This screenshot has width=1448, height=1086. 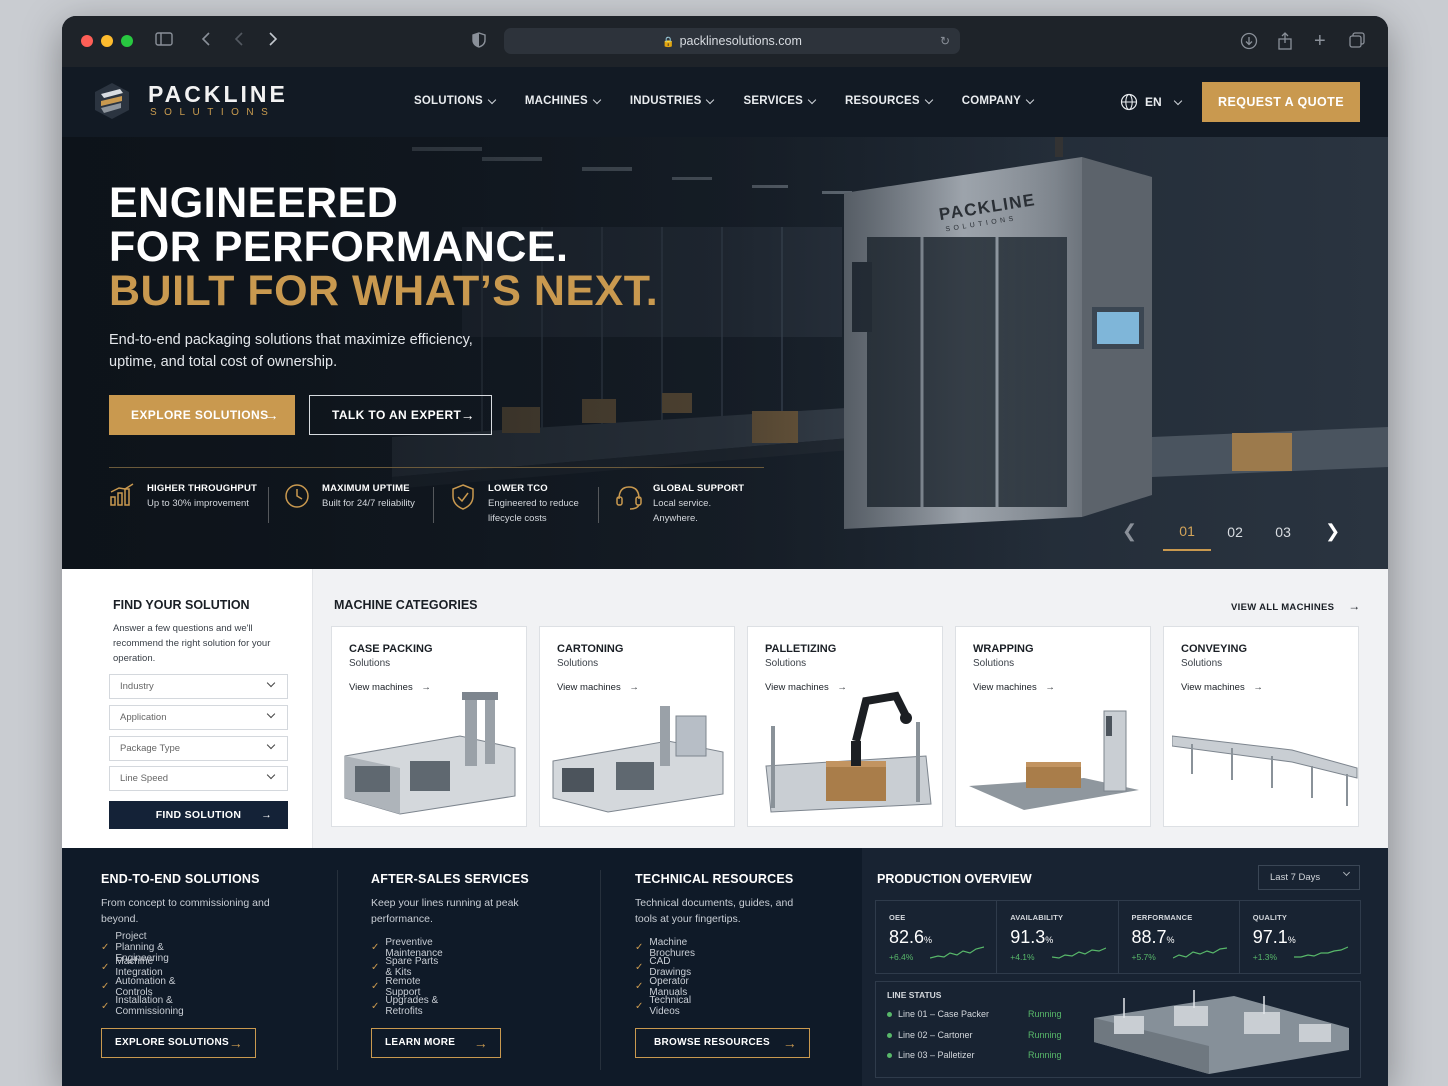 I want to click on kpi-label: AVAILABILITY, so click(x=1037, y=917).